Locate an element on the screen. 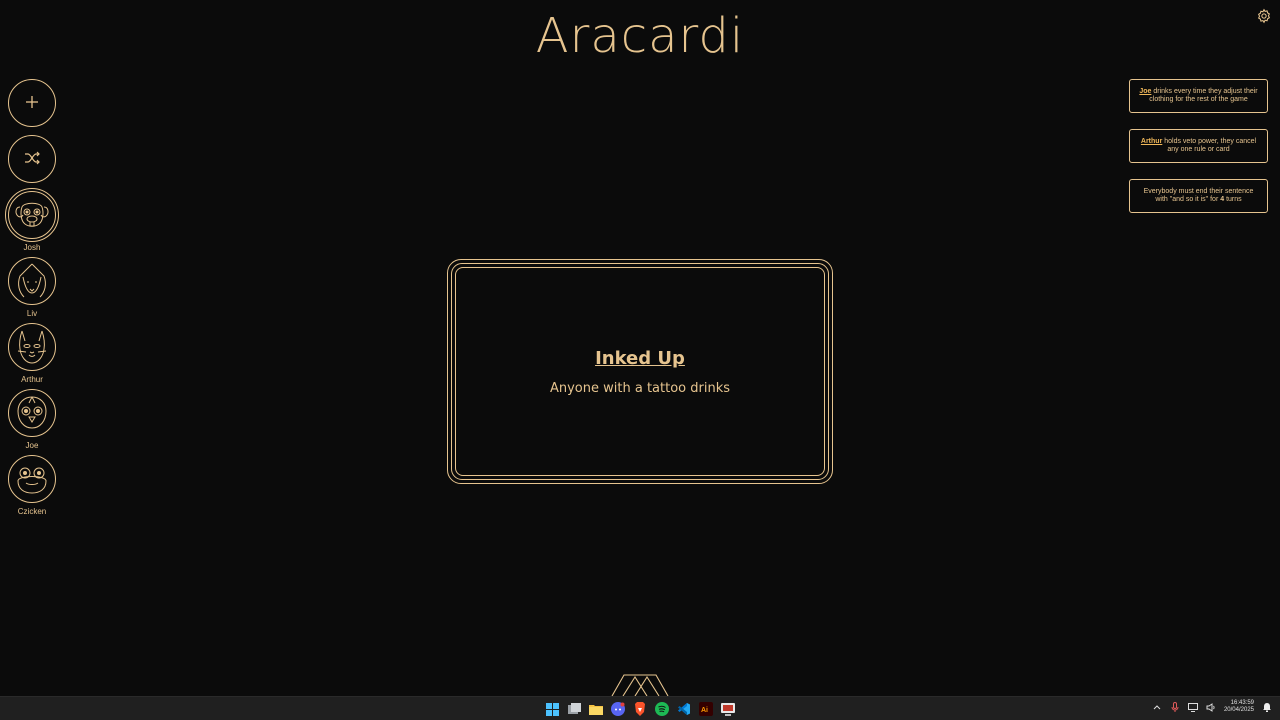 The width and height of the screenshot is (1280, 720). task-view-icon is located at coordinates (574, 709).